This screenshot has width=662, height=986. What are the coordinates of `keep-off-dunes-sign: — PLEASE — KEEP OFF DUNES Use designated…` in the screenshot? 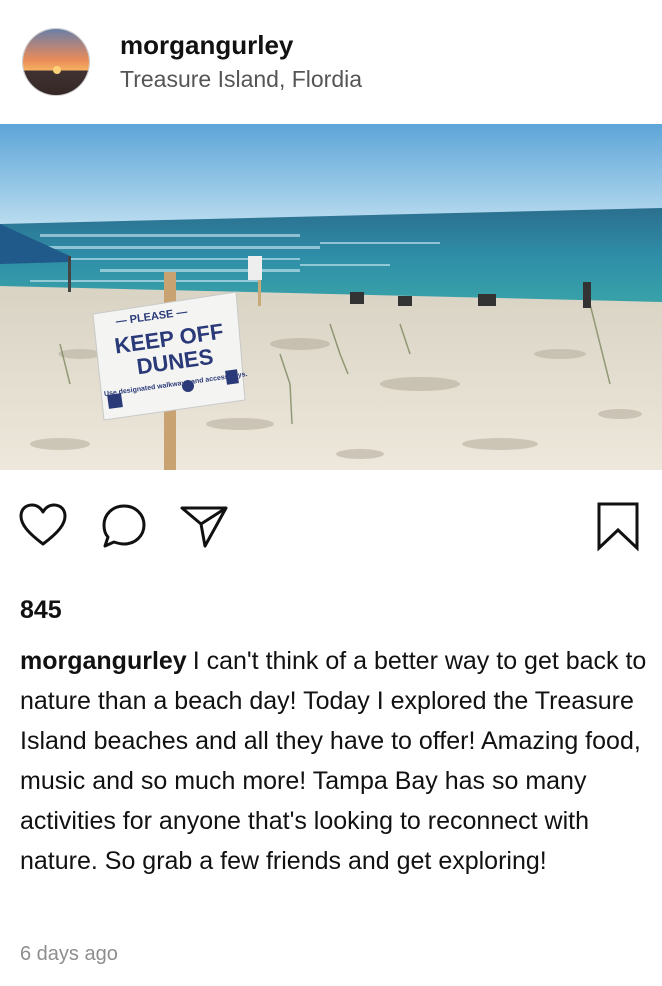 It's located at (170, 356).